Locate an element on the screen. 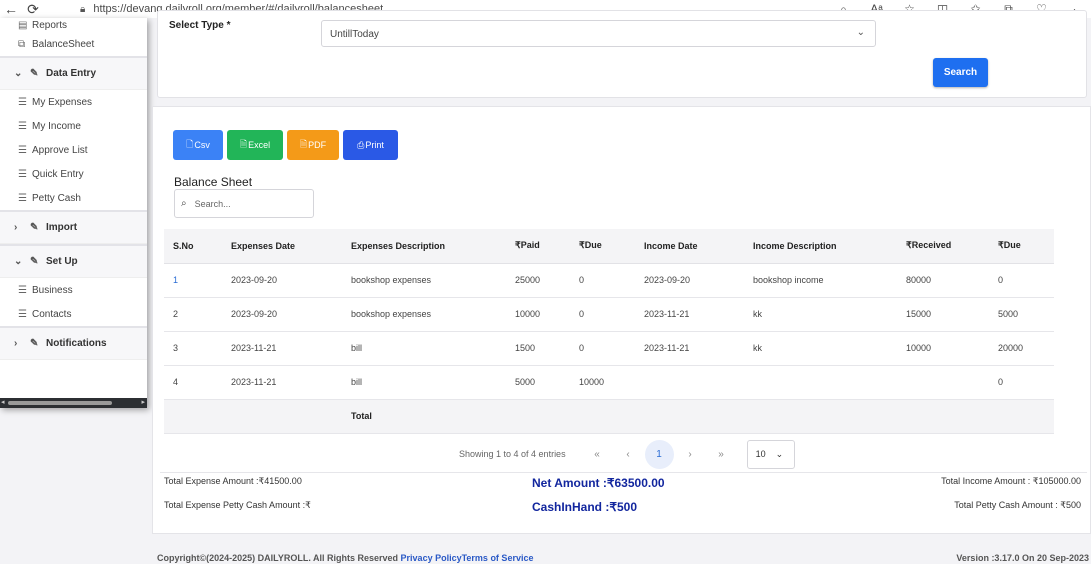 This screenshot has width=1091, height=564. sidebar-item-contacts: ☰ Contacts is located at coordinates (73, 314).